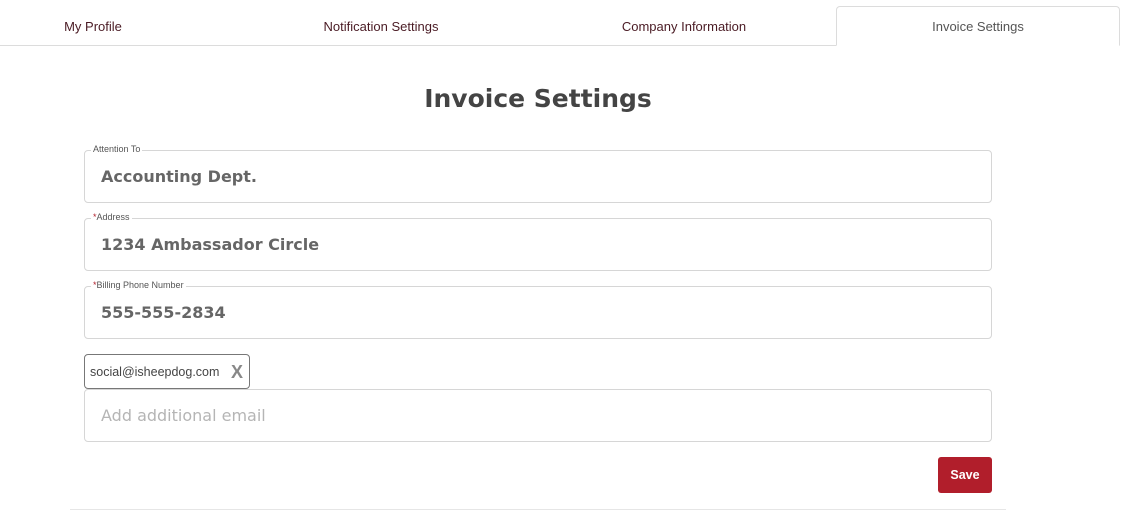 The height and width of the screenshot is (521, 1130). Describe the element at coordinates (538, 509) in the screenshot. I see `bottom-divider` at that location.